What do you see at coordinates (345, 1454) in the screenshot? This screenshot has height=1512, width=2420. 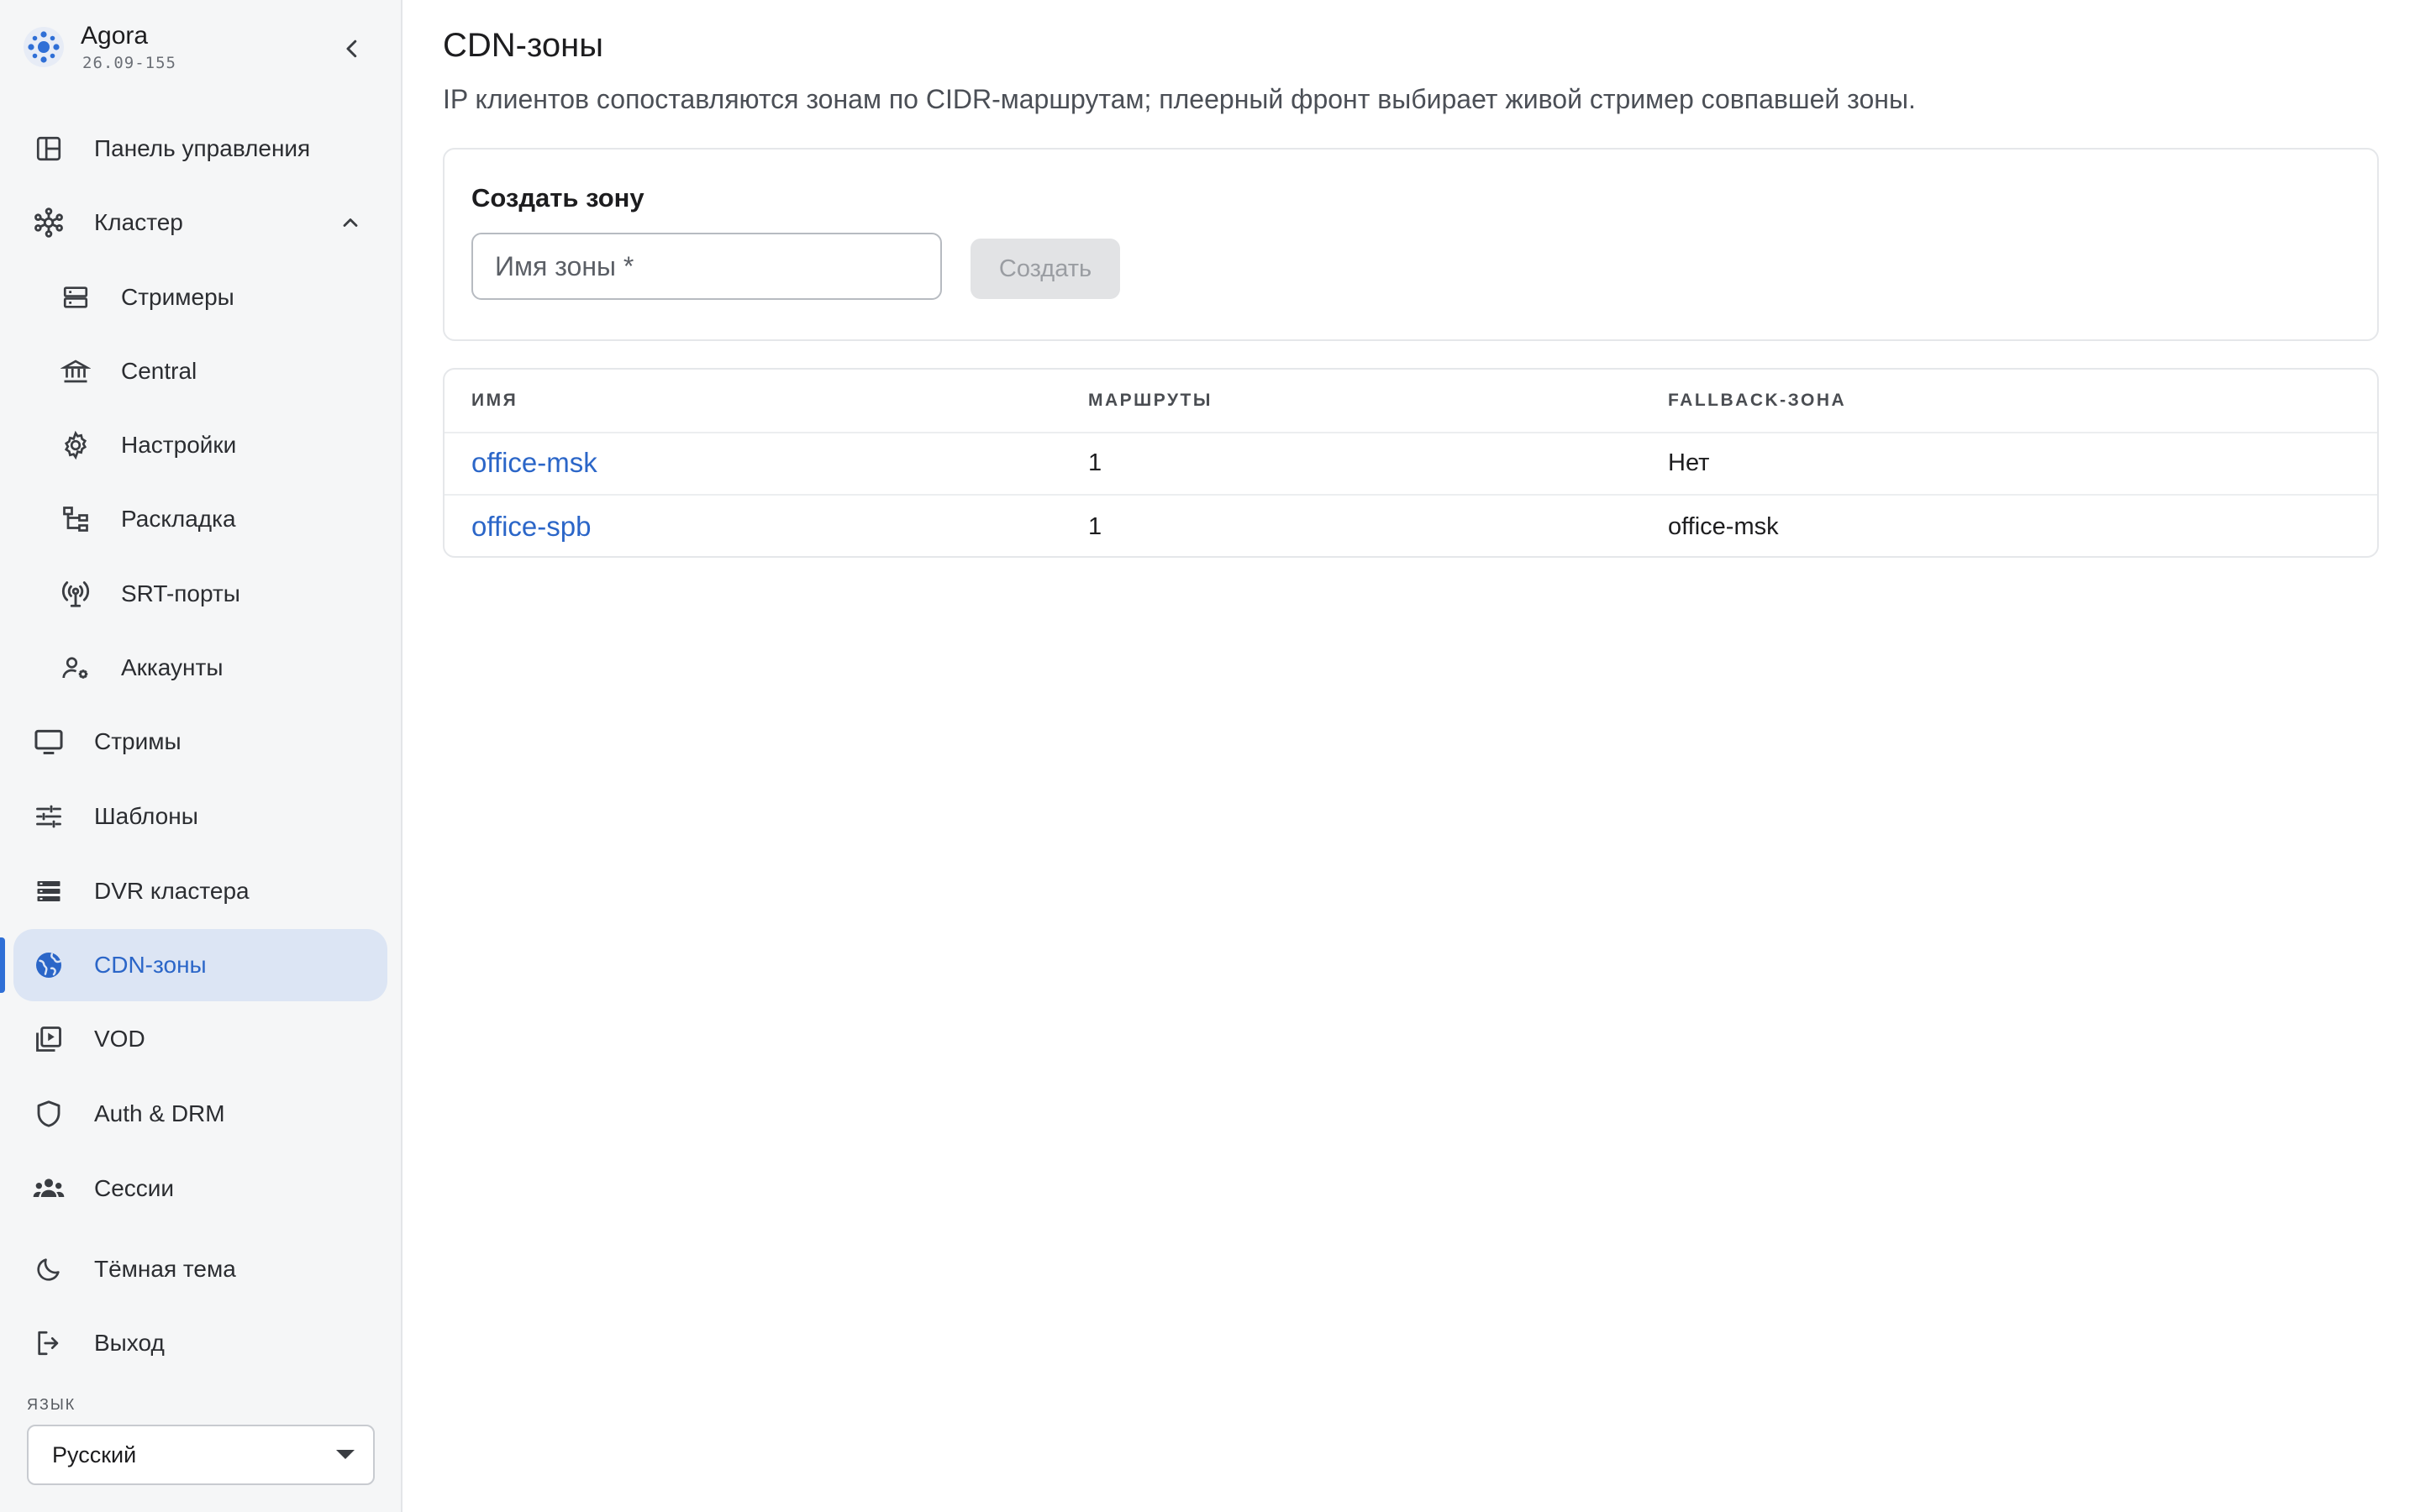 I see `caret-down-icon` at bounding box center [345, 1454].